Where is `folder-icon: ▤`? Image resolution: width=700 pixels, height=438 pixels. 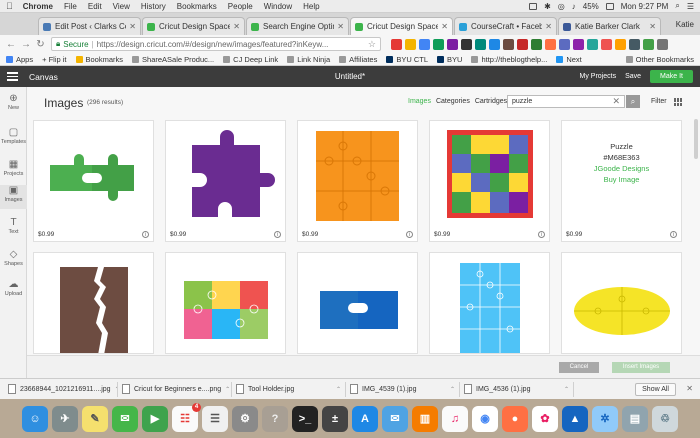 folder-icon: ▤ is located at coordinates (635, 418).